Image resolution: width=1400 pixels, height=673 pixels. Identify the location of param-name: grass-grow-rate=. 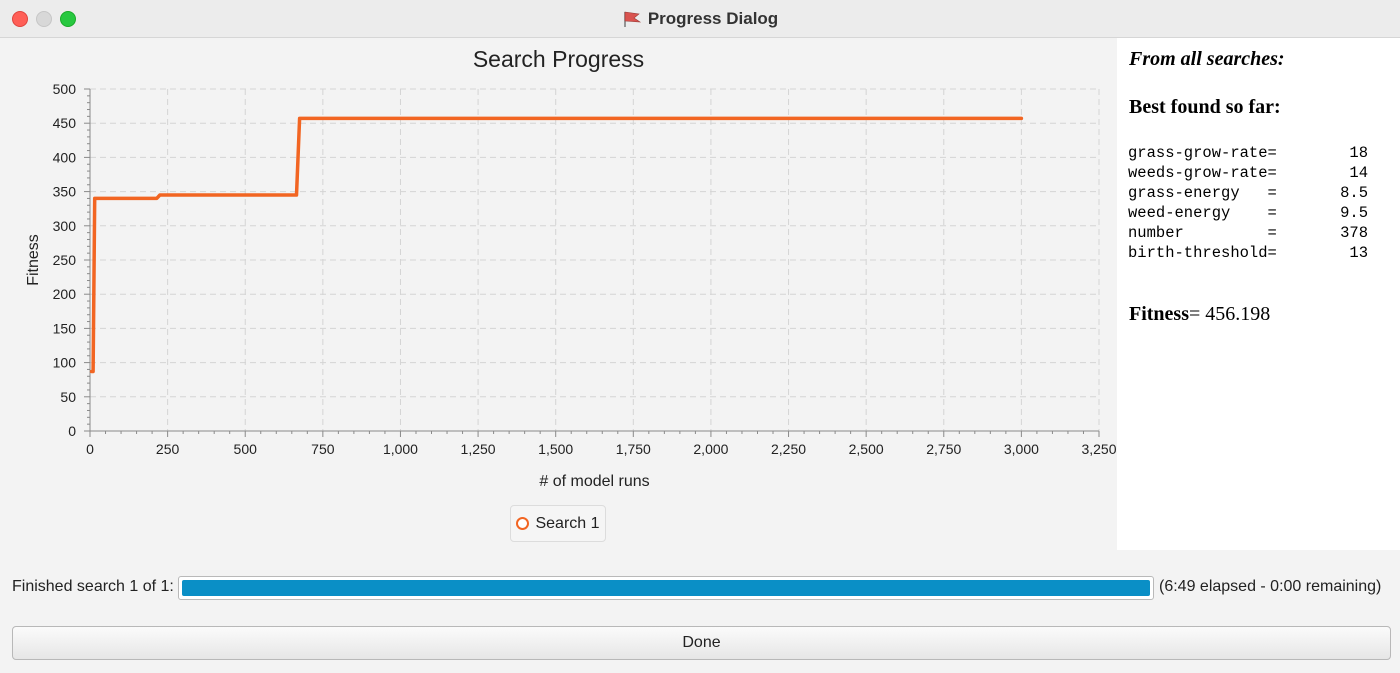
(1202, 153).